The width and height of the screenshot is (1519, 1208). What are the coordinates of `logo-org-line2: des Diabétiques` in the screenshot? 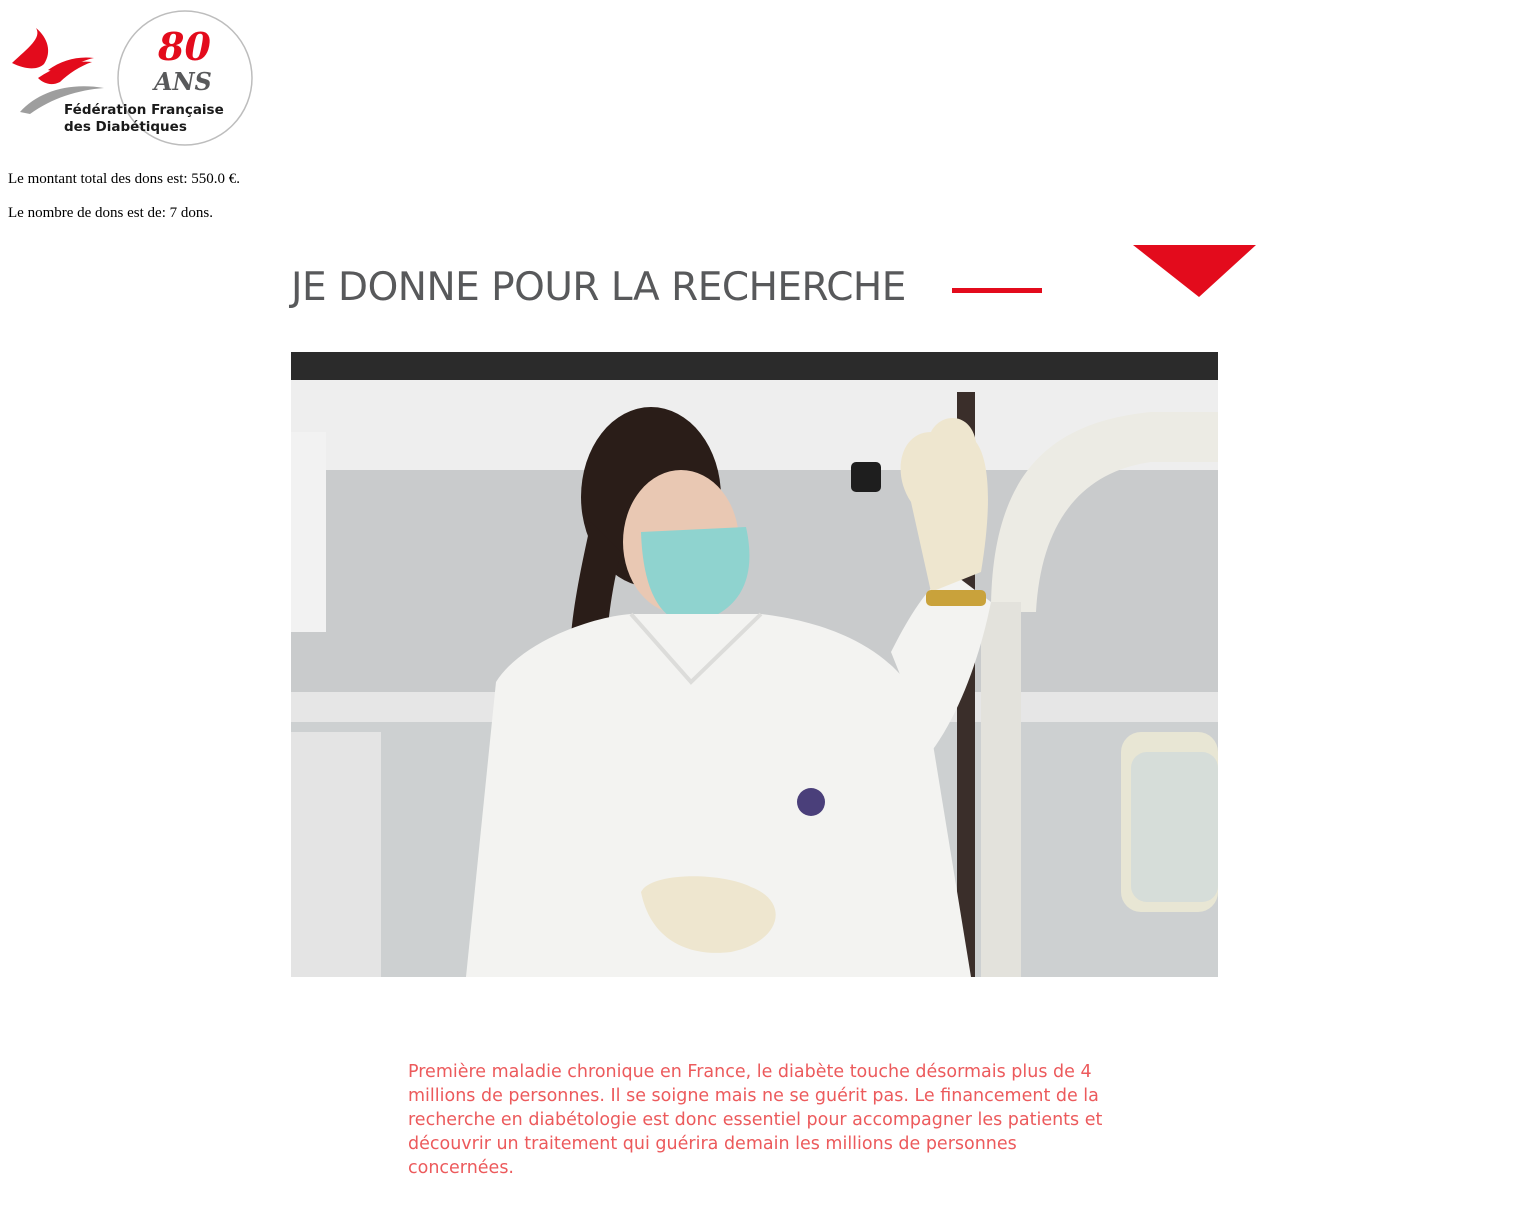 It's located at (125, 127).